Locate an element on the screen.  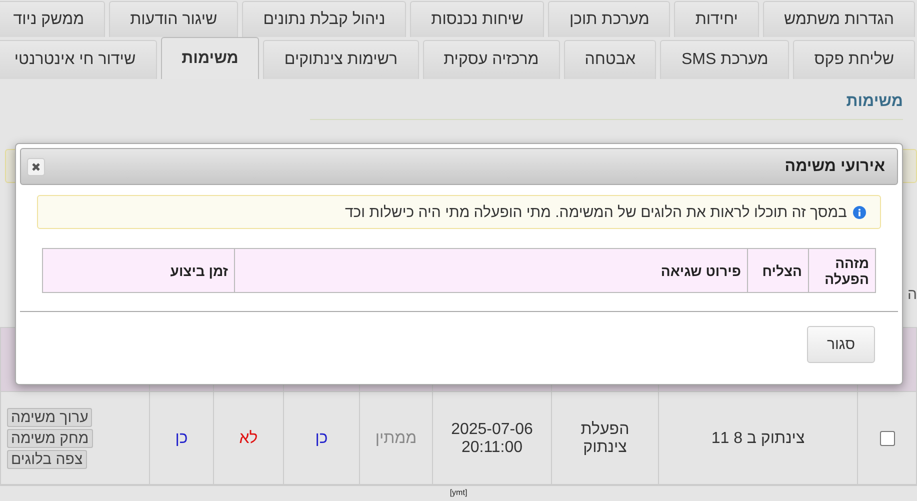
column-header: פירוט שגיאה is located at coordinates (491, 270).